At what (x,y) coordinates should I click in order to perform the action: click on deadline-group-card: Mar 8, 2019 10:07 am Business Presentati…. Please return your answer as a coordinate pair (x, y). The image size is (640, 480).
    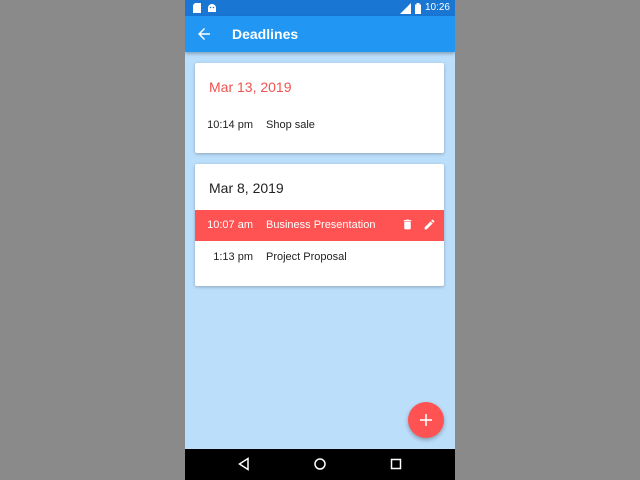
    Looking at the image, I should click on (319, 225).